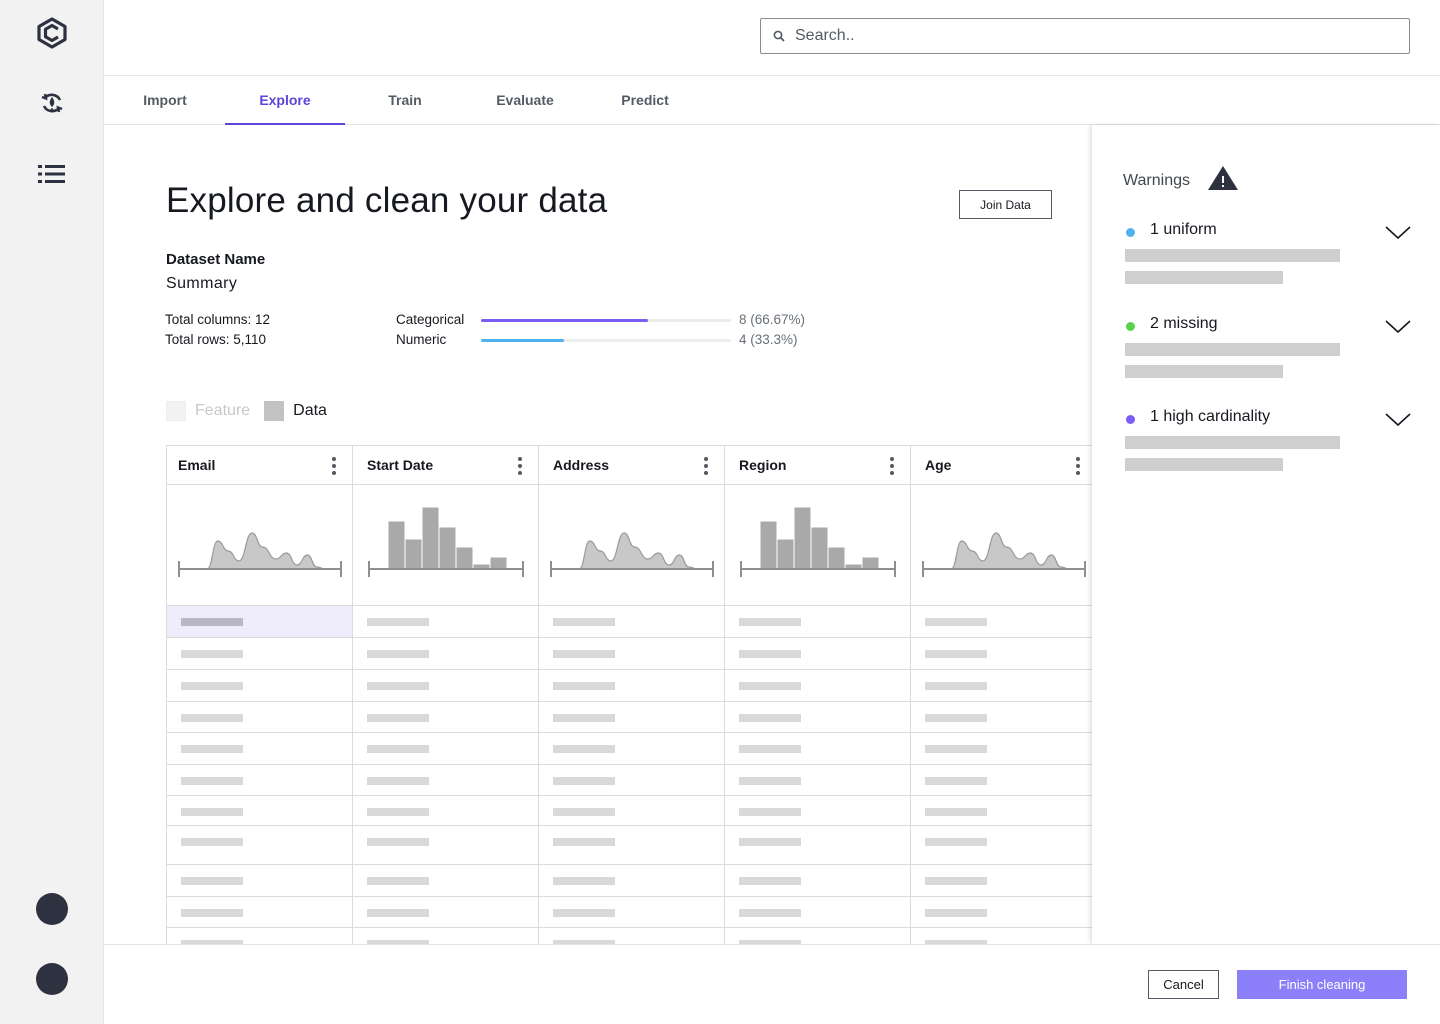 The width and height of the screenshot is (1440, 1024). What do you see at coordinates (222, 411) in the screenshot?
I see `feature-toggle-label: Feature` at bounding box center [222, 411].